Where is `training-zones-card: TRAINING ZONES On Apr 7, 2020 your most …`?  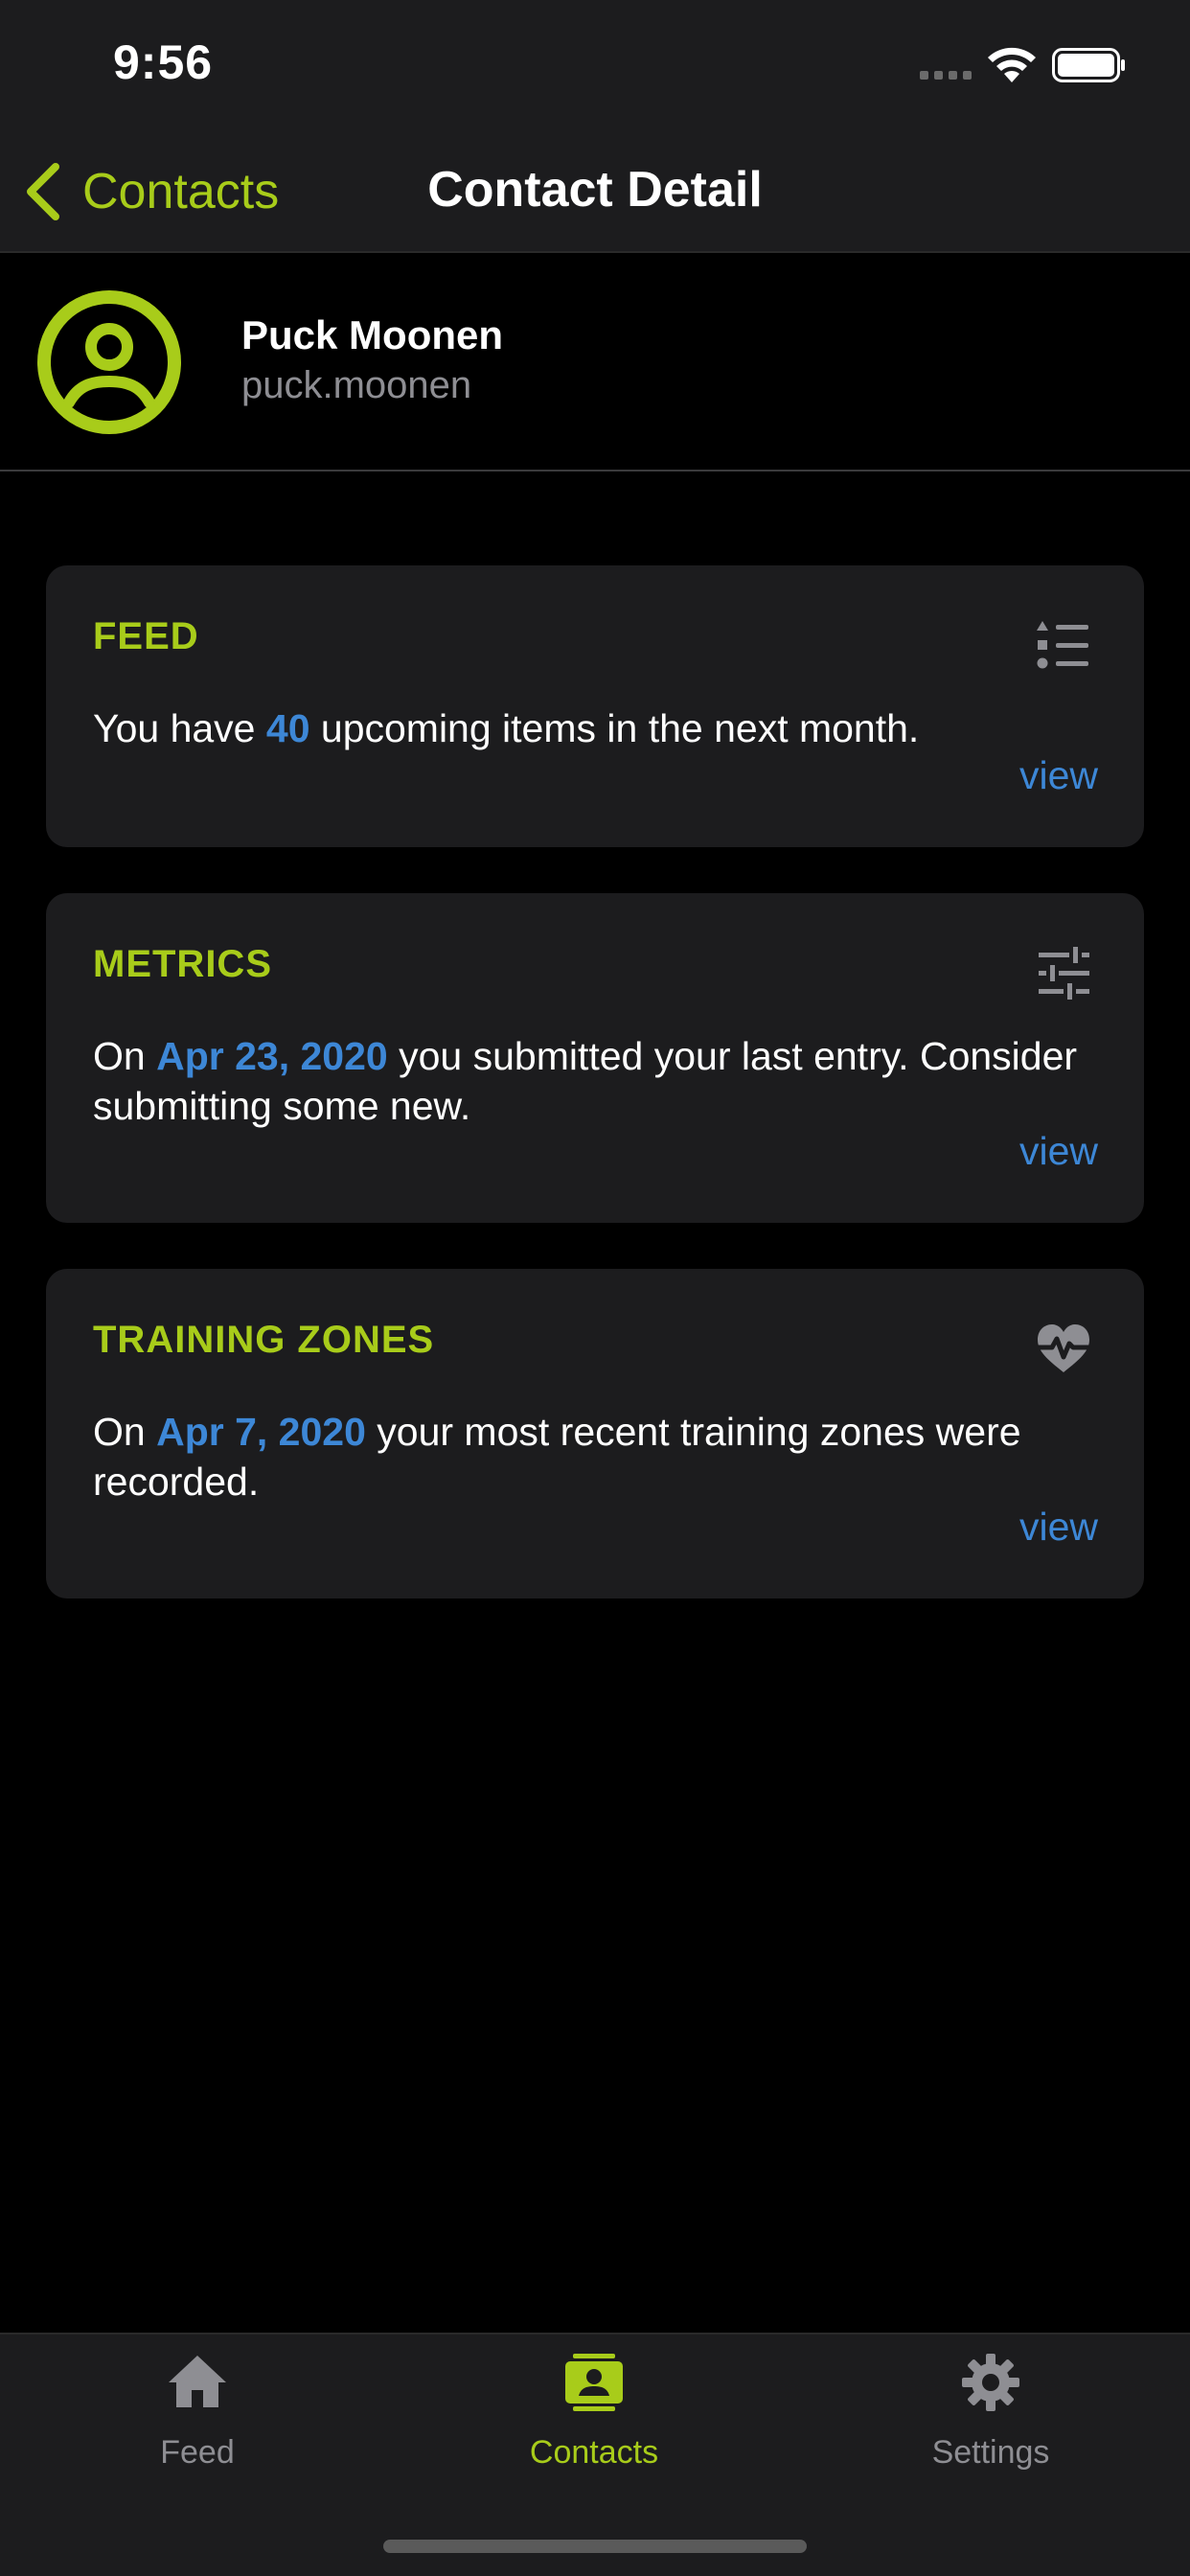
training-zones-card: TRAINING ZONES On Apr 7, 2020 your most … is located at coordinates (595, 1433).